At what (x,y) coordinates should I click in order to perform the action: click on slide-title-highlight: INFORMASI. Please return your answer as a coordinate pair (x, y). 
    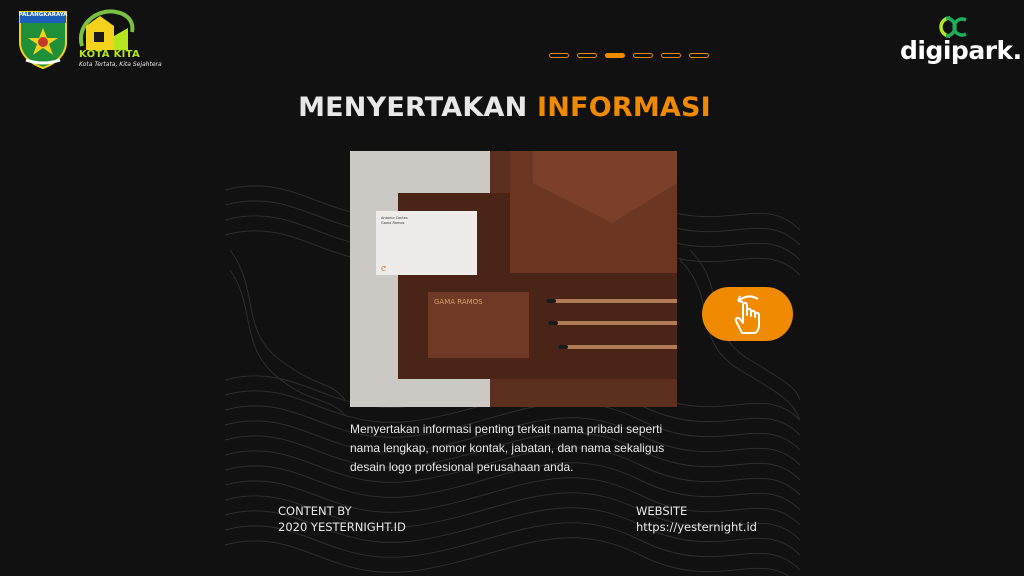
    Looking at the image, I should click on (624, 107).